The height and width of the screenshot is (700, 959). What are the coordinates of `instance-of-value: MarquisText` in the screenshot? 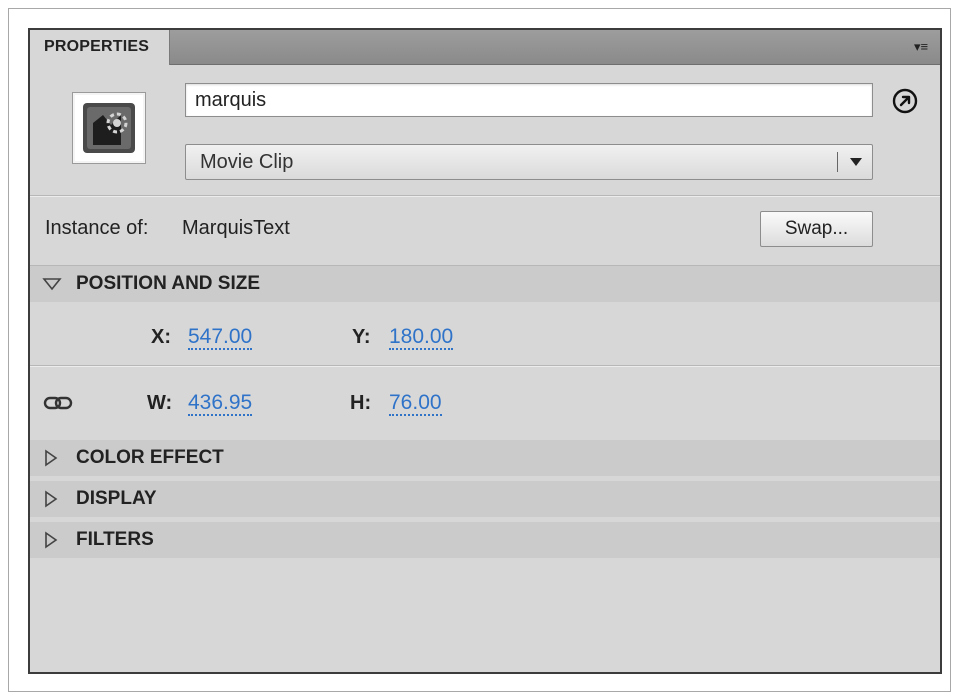 It's located at (236, 228).